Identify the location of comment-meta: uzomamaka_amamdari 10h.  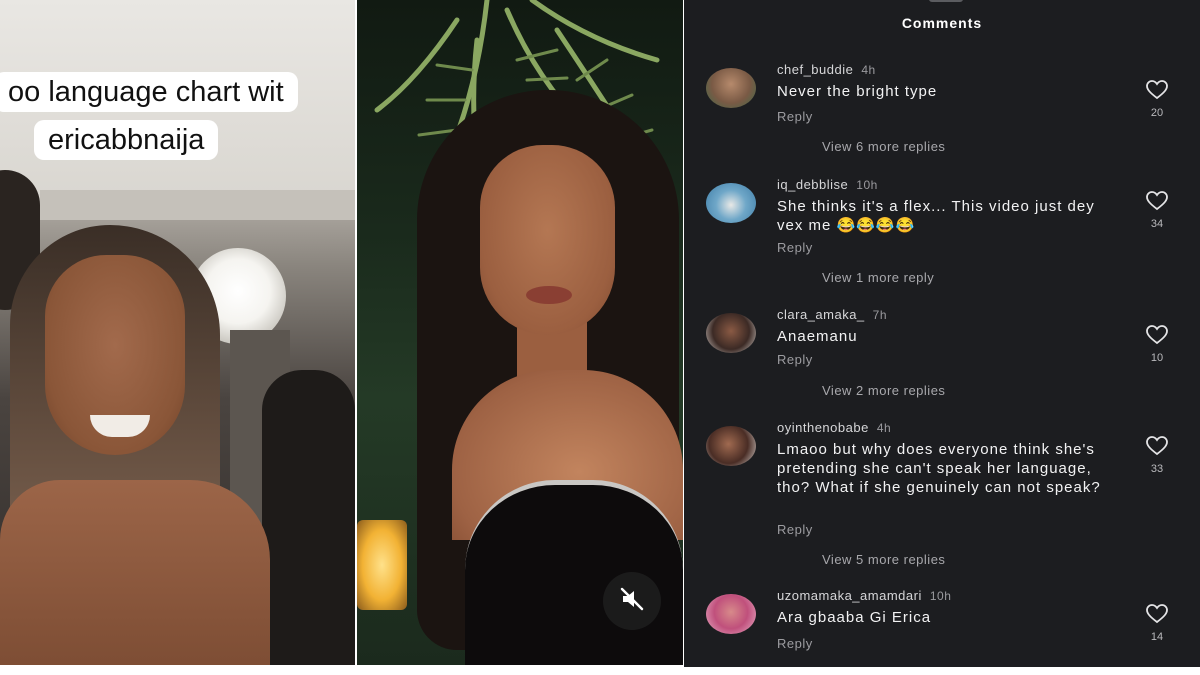
(864, 595).